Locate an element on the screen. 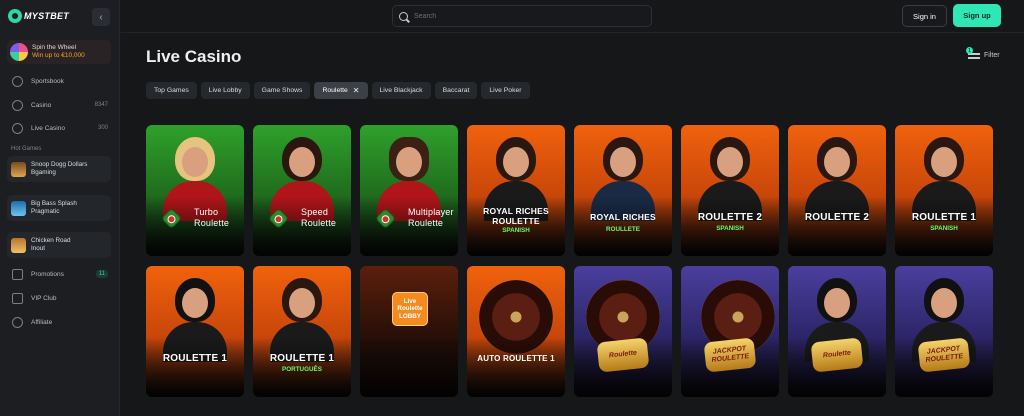 Image resolution: width=1024 pixels, height=416 pixels. users-icon is located at coordinates (17, 322).